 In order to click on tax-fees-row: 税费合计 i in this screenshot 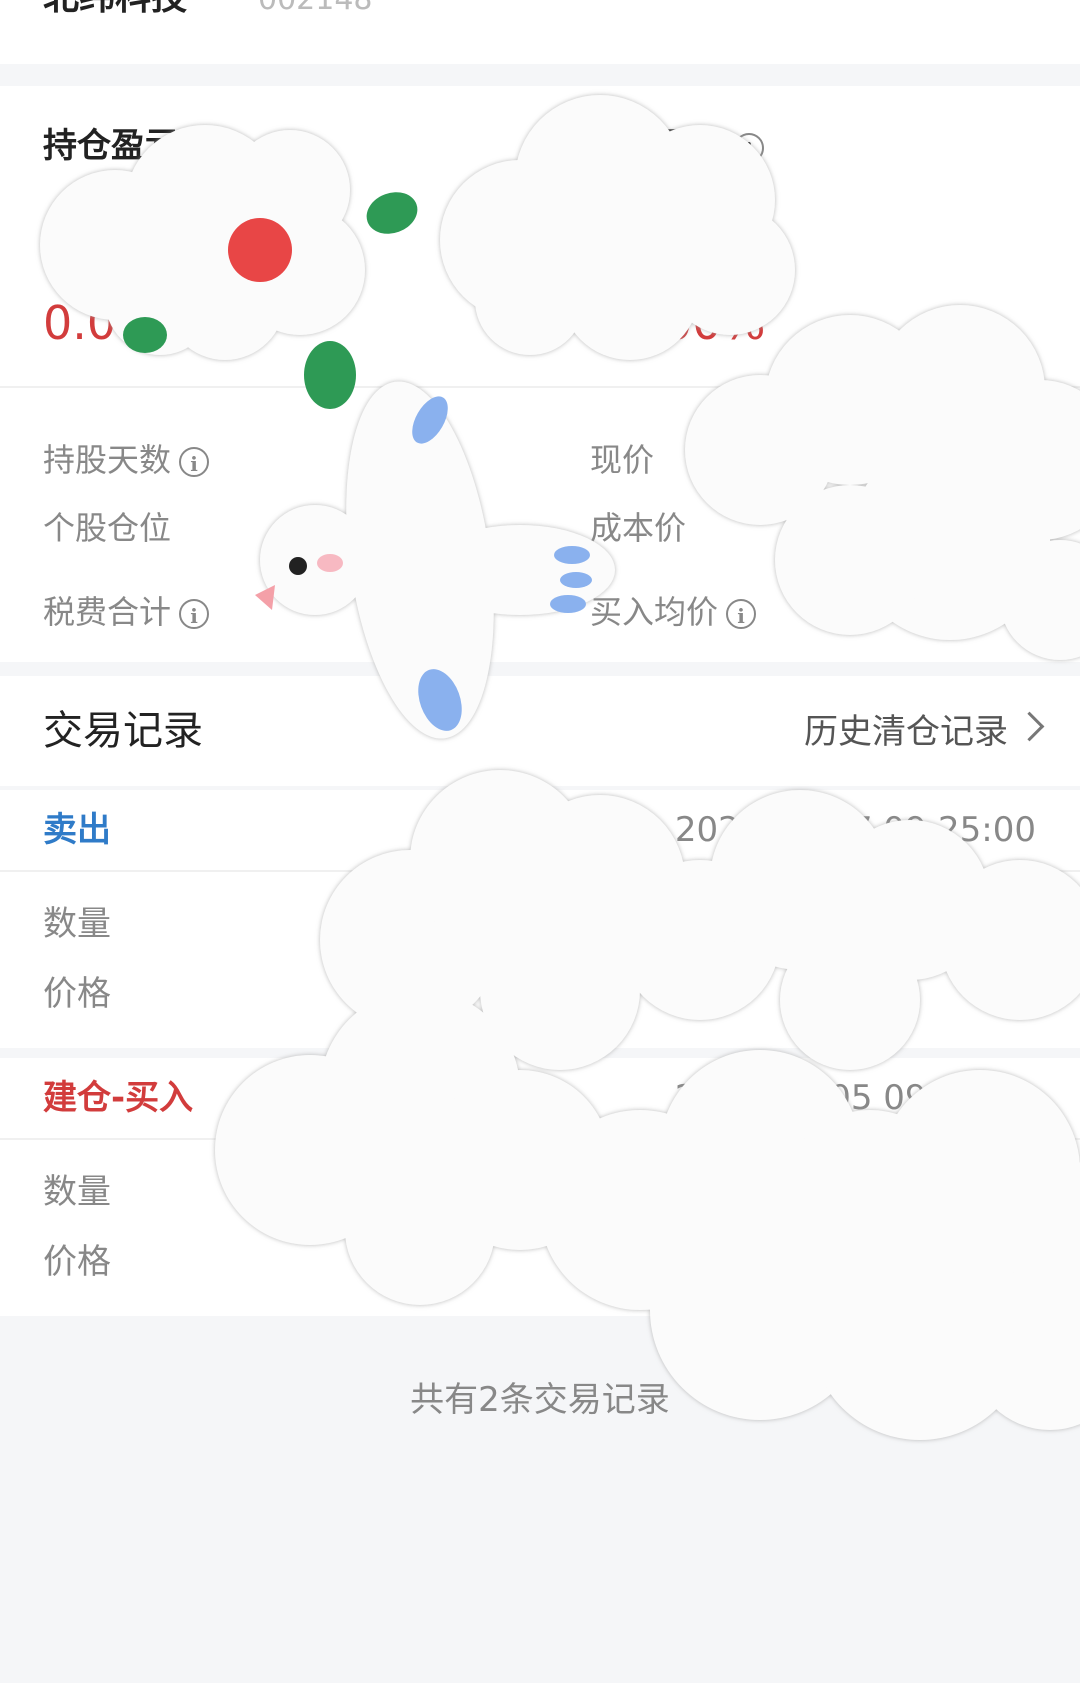, I will do `click(126, 612)`.